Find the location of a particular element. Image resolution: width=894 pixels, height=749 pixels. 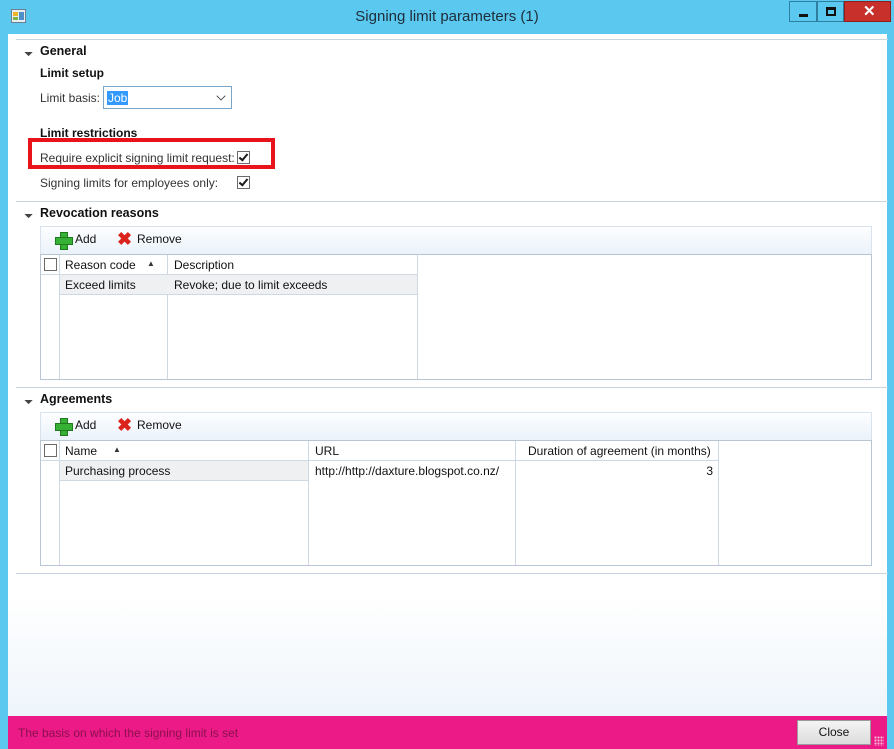

add-reason-button: Add is located at coordinates (75, 241).